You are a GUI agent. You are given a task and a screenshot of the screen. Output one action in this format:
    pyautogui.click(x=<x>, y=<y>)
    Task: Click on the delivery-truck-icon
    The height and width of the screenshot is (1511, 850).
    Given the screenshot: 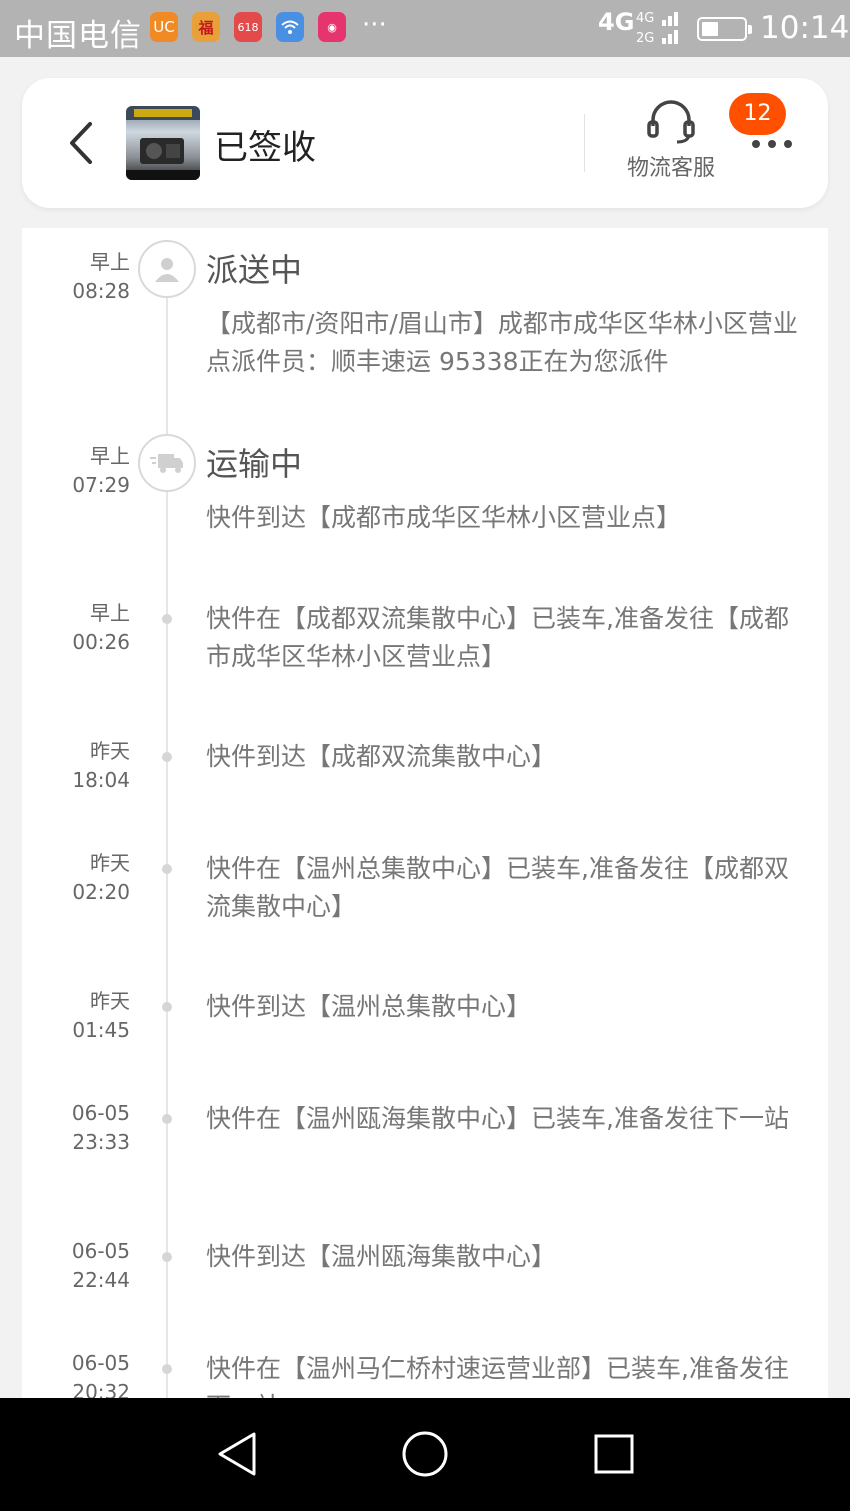 What is the action you would take?
    pyautogui.click(x=167, y=463)
    